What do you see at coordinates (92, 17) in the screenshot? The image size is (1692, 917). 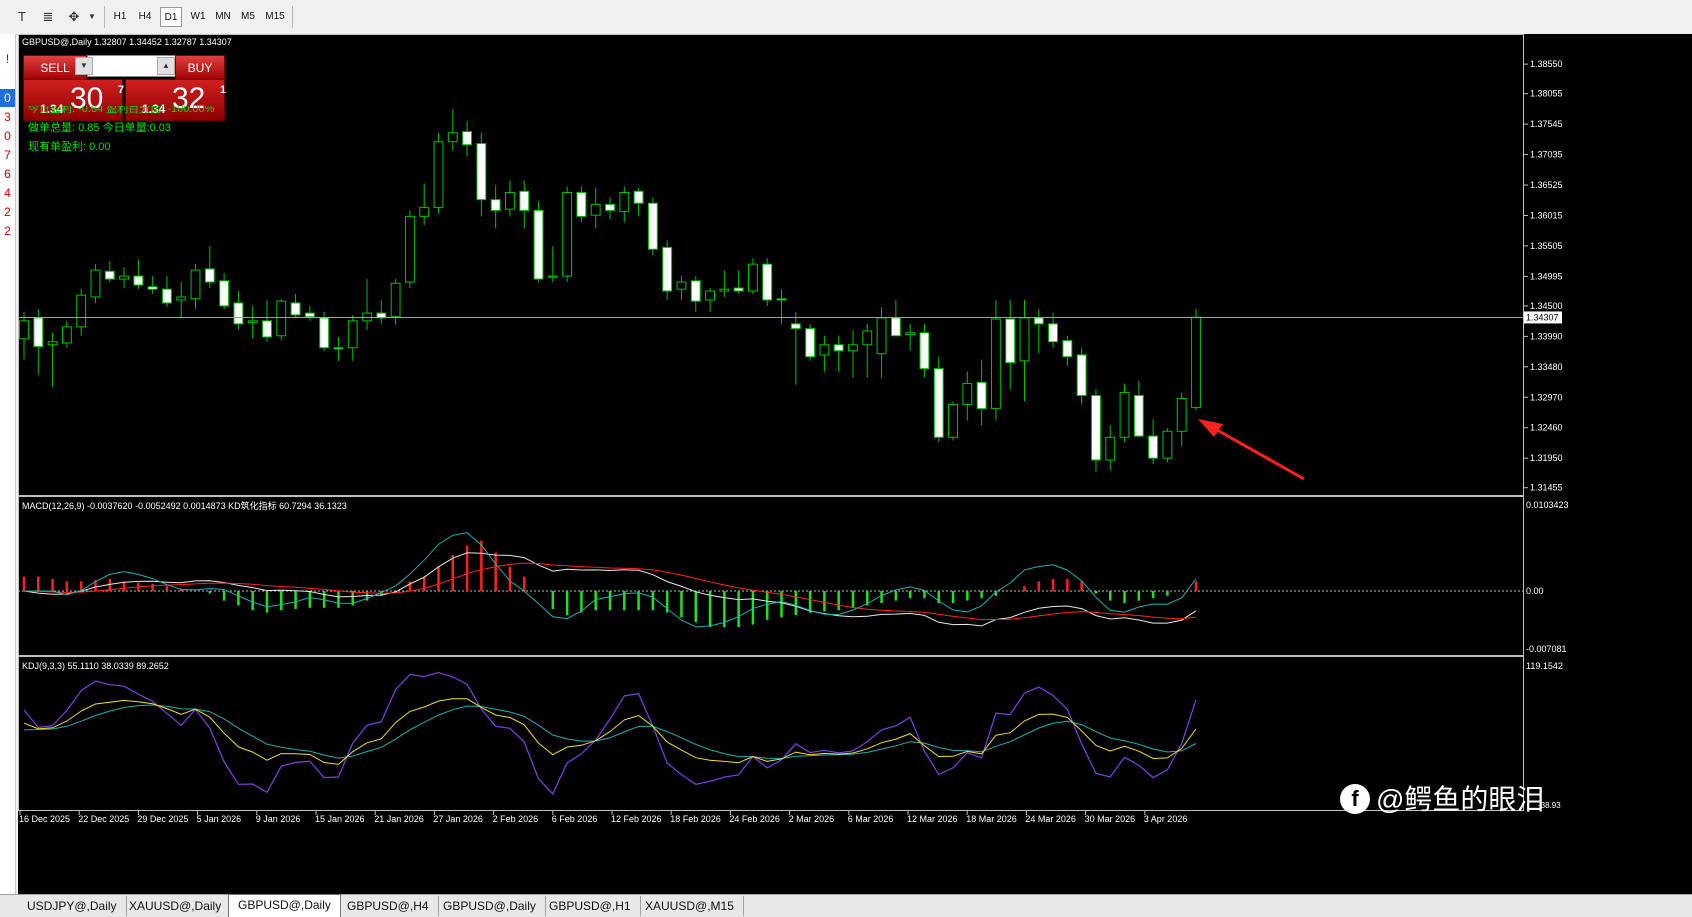 I see `dropdown-icon: ▼` at bounding box center [92, 17].